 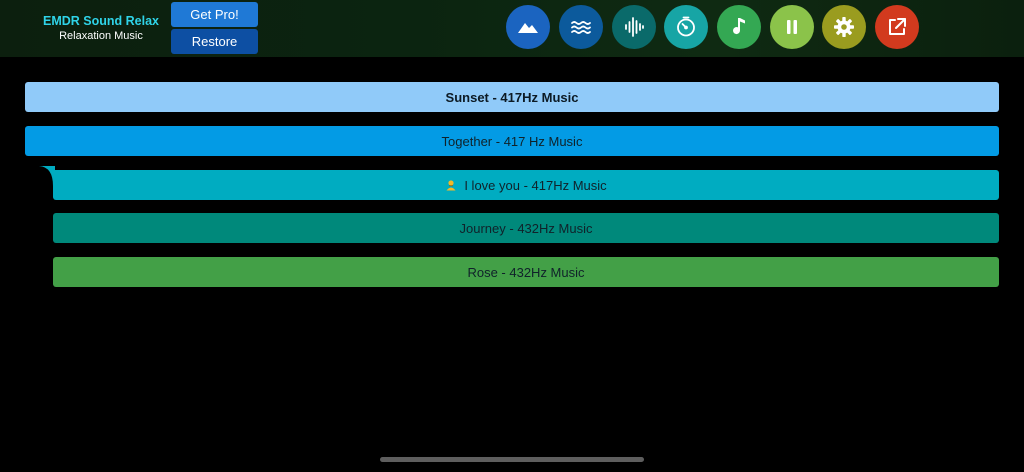 I want to click on track-item-i-love-you: I love you - 417Hz Music, so click(x=526, y=185).